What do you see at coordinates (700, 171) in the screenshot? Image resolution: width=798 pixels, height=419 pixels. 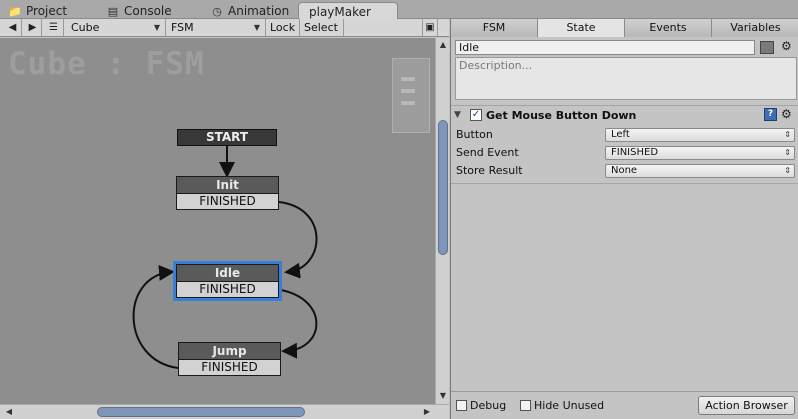 I see `store-result-dropdown: None ⇕` at bounding box center [700, 171].